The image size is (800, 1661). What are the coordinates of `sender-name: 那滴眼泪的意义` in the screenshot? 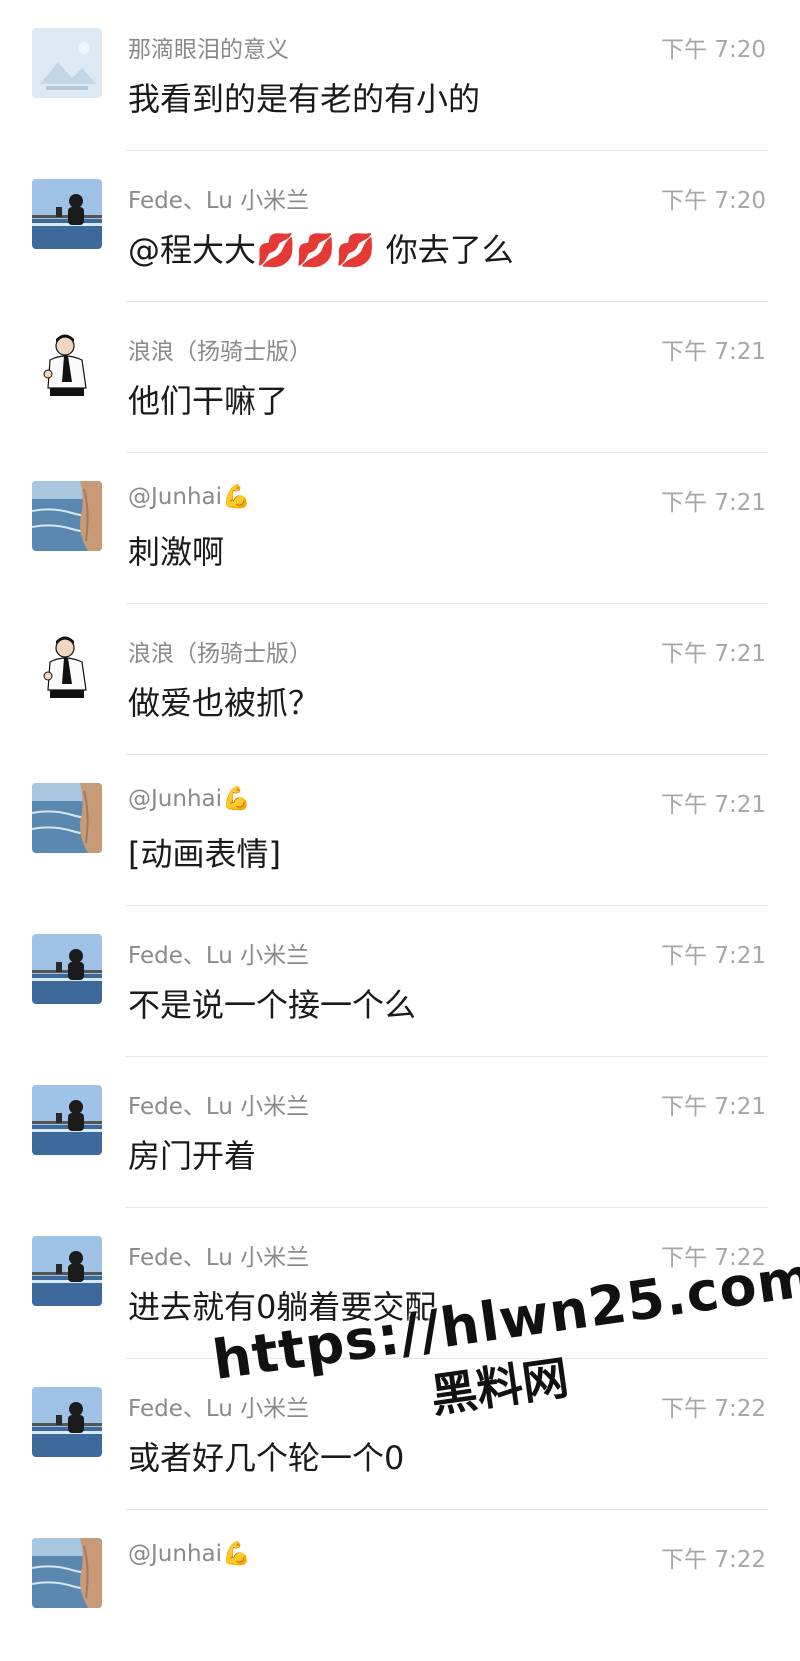 It's located at (208, 50).